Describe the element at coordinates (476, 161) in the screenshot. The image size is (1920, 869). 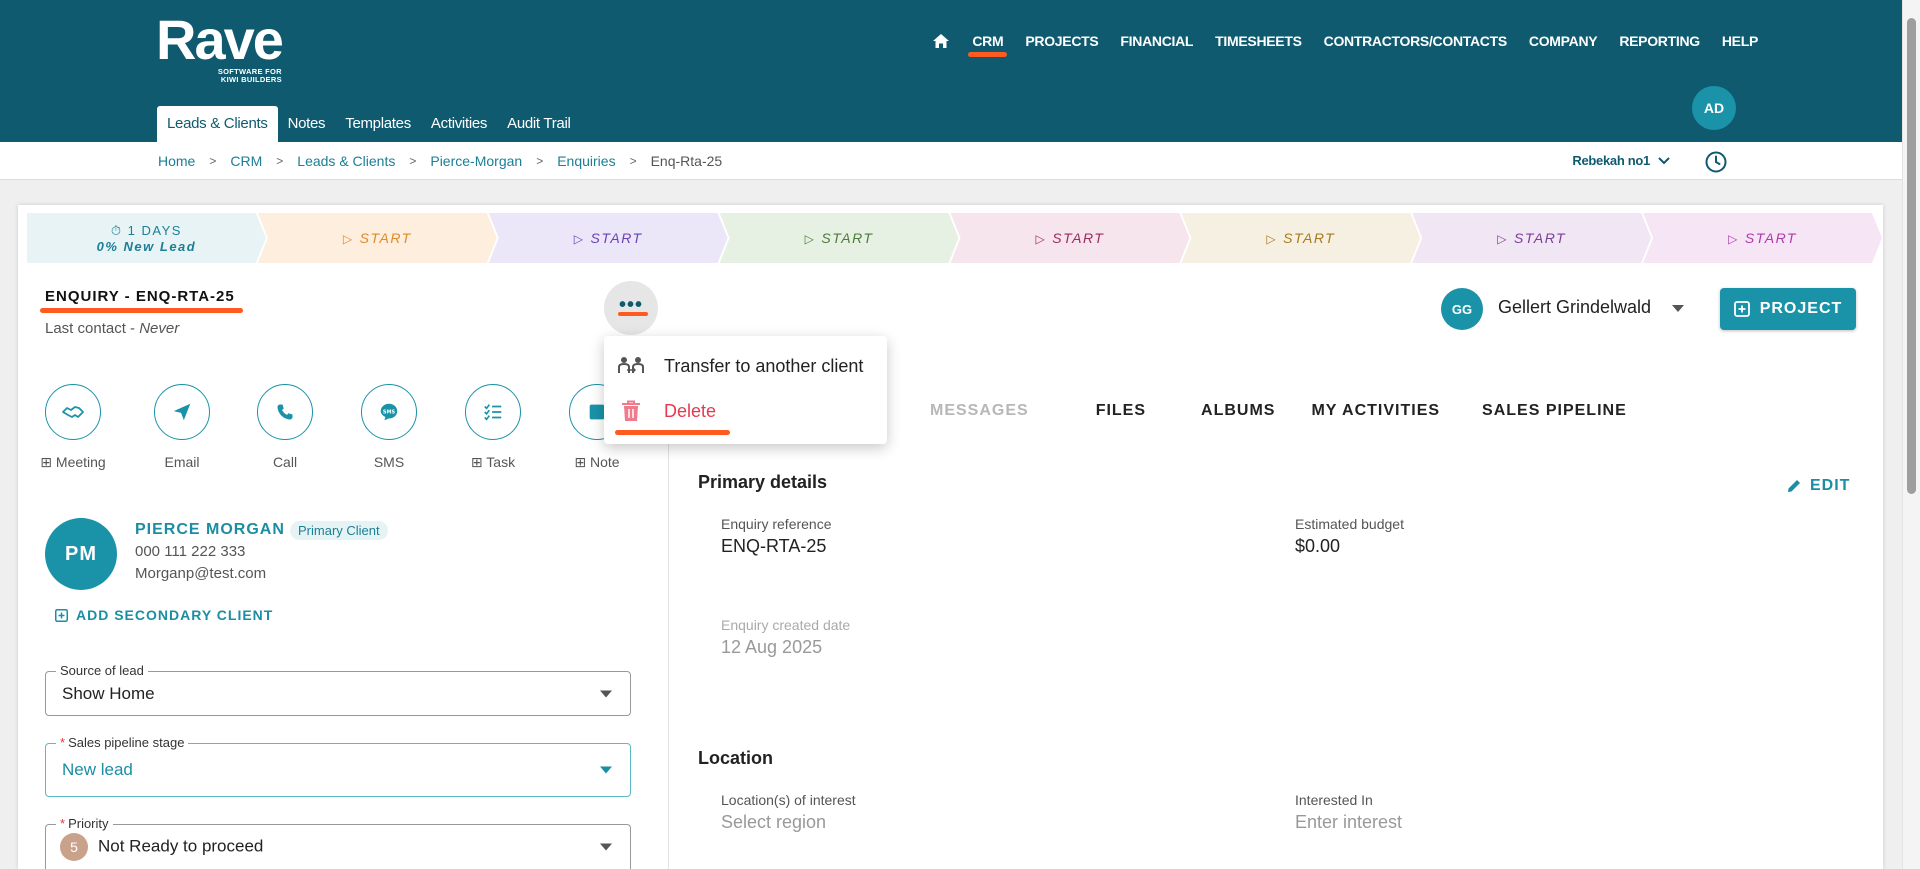
I see `breadcrumb-client: Pierce-Morgan` at that location.